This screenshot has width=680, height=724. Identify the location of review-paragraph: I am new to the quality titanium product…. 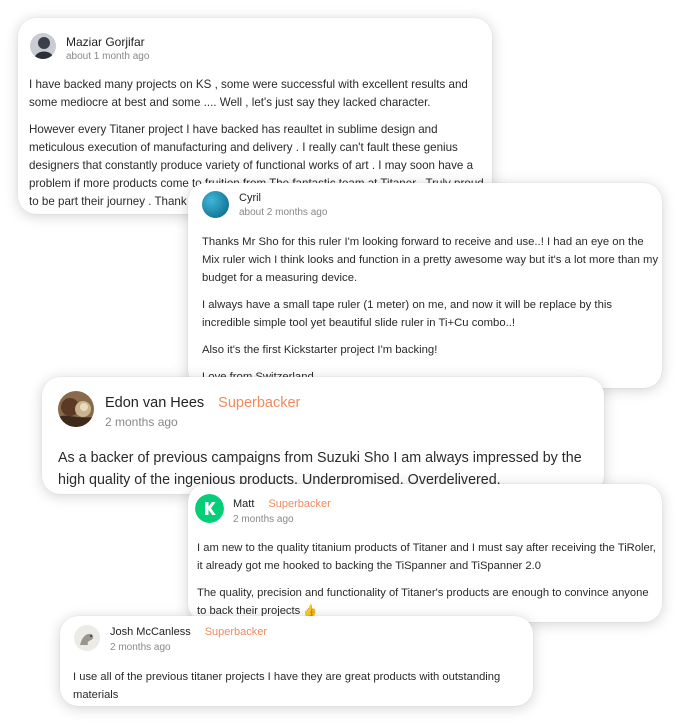
(426, 557).